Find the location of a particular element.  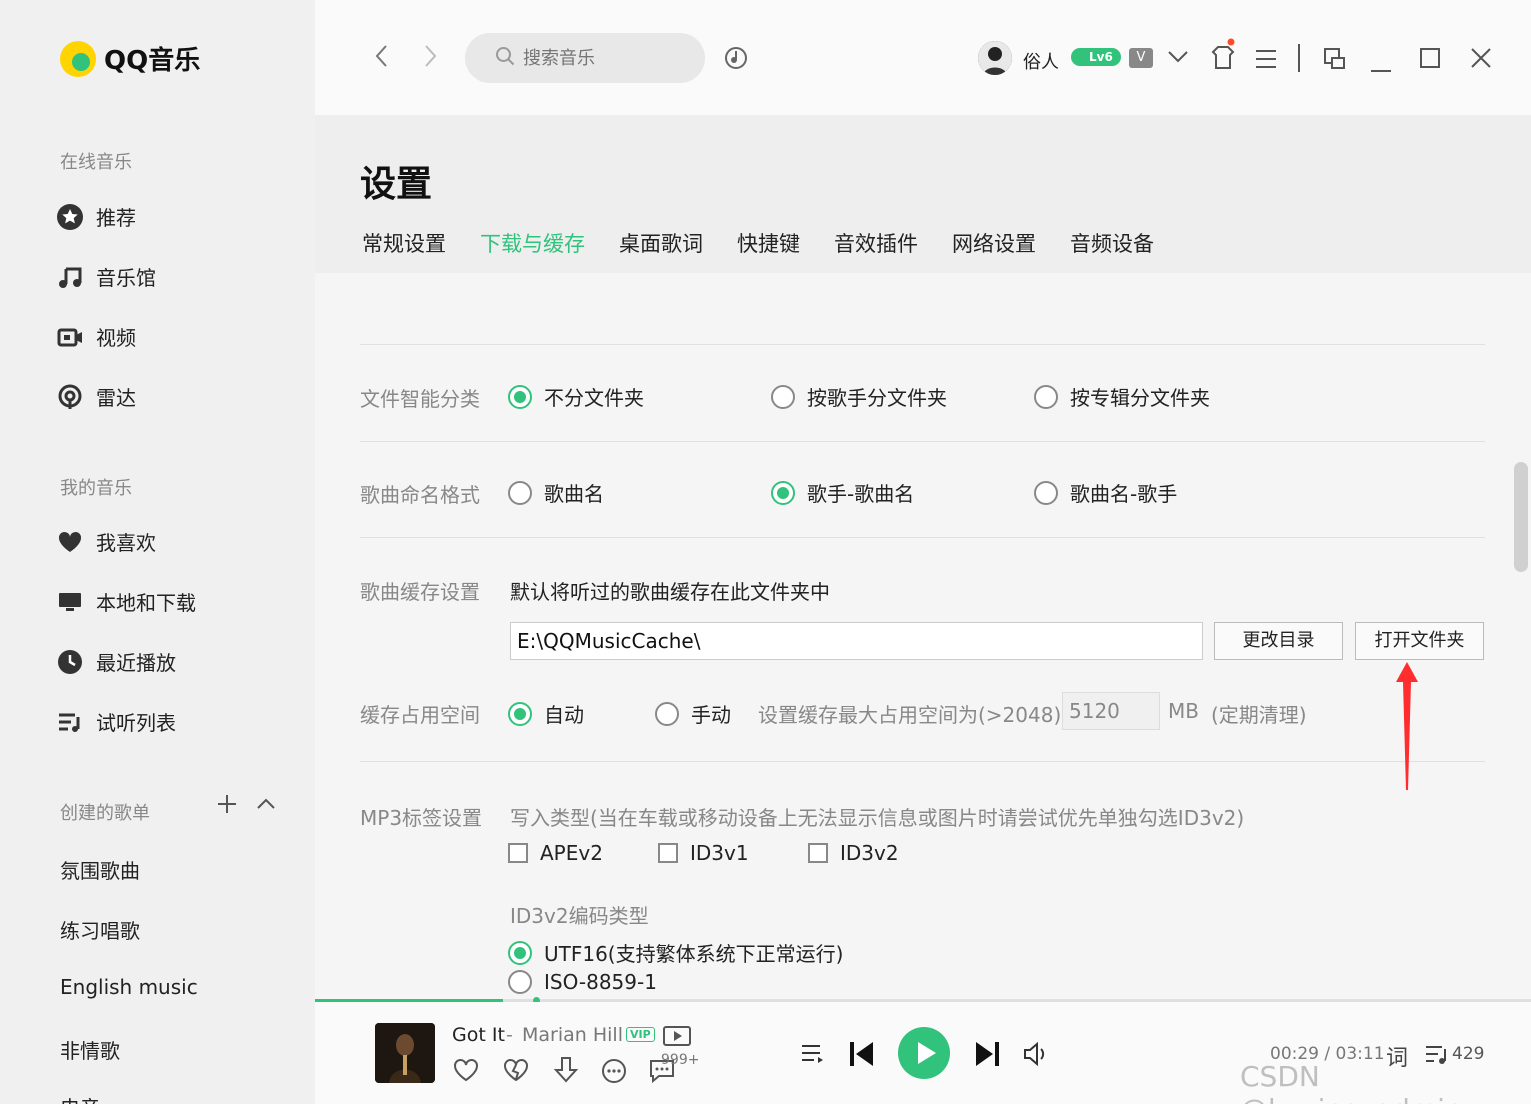

playlist-item: 练习唱歌 is located at coordinates (100, 929).